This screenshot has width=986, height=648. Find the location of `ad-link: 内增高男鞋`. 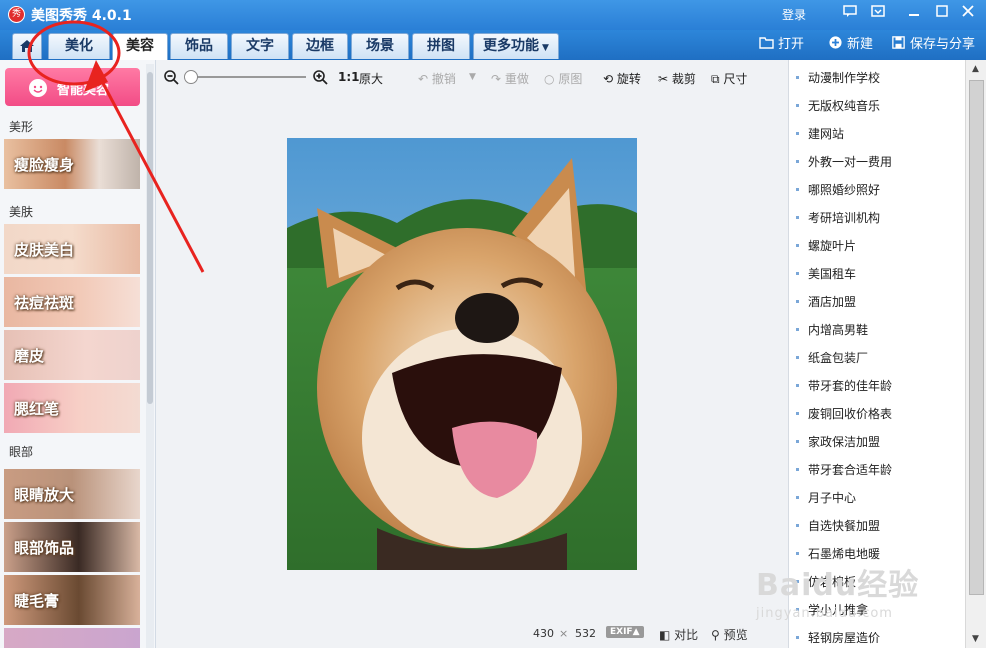

ad-link: 内增高男鞋 is located at coordinates (832, 329).